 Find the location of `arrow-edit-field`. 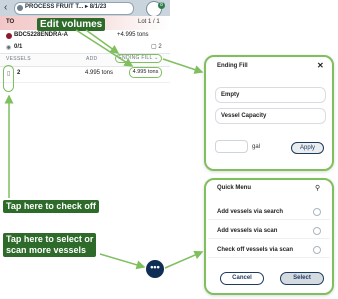

arrow-edit-field is located at coordinates (104, 48).